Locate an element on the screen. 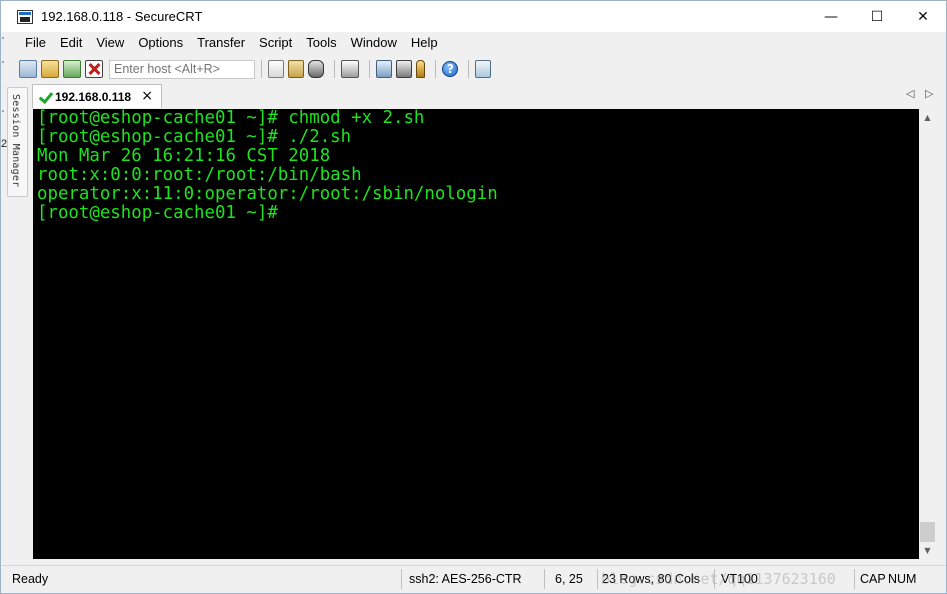 The image size is (947, 594). tab-label: 192.168.0.118 is located at coordinates (93, 96).